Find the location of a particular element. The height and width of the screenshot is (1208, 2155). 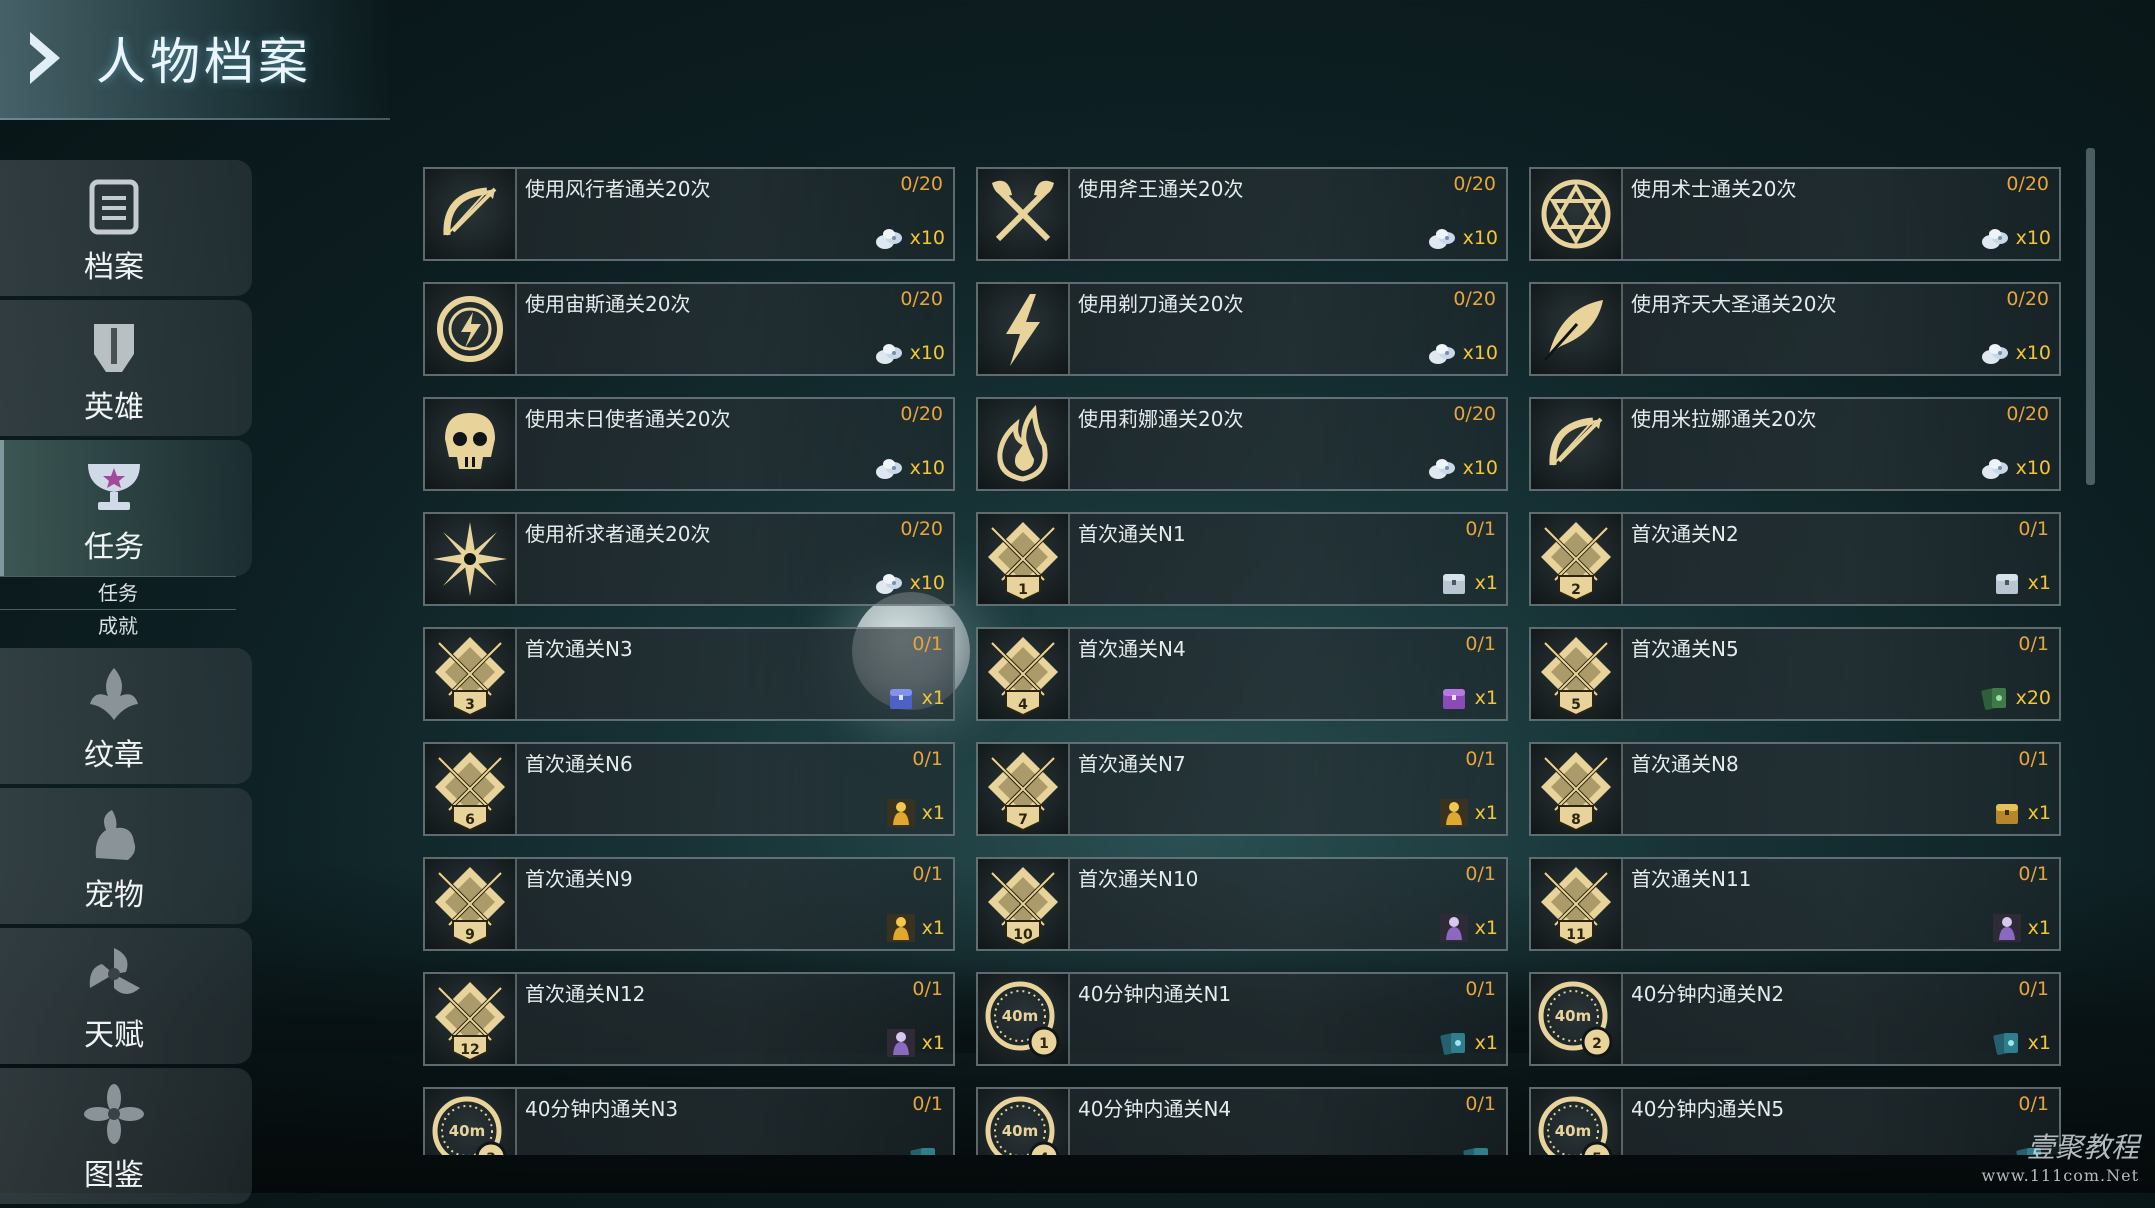

sidebar-item-talents: 天赋 is located at coordinates (126, 996).